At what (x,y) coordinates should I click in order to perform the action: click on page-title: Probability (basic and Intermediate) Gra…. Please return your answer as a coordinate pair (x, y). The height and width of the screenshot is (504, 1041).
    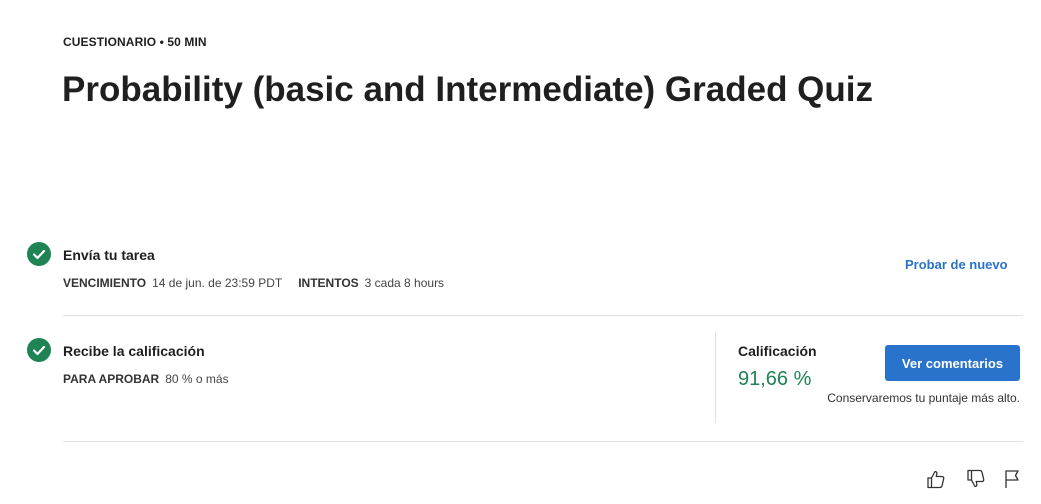
    Looking at the image, I should click on (467, 89).